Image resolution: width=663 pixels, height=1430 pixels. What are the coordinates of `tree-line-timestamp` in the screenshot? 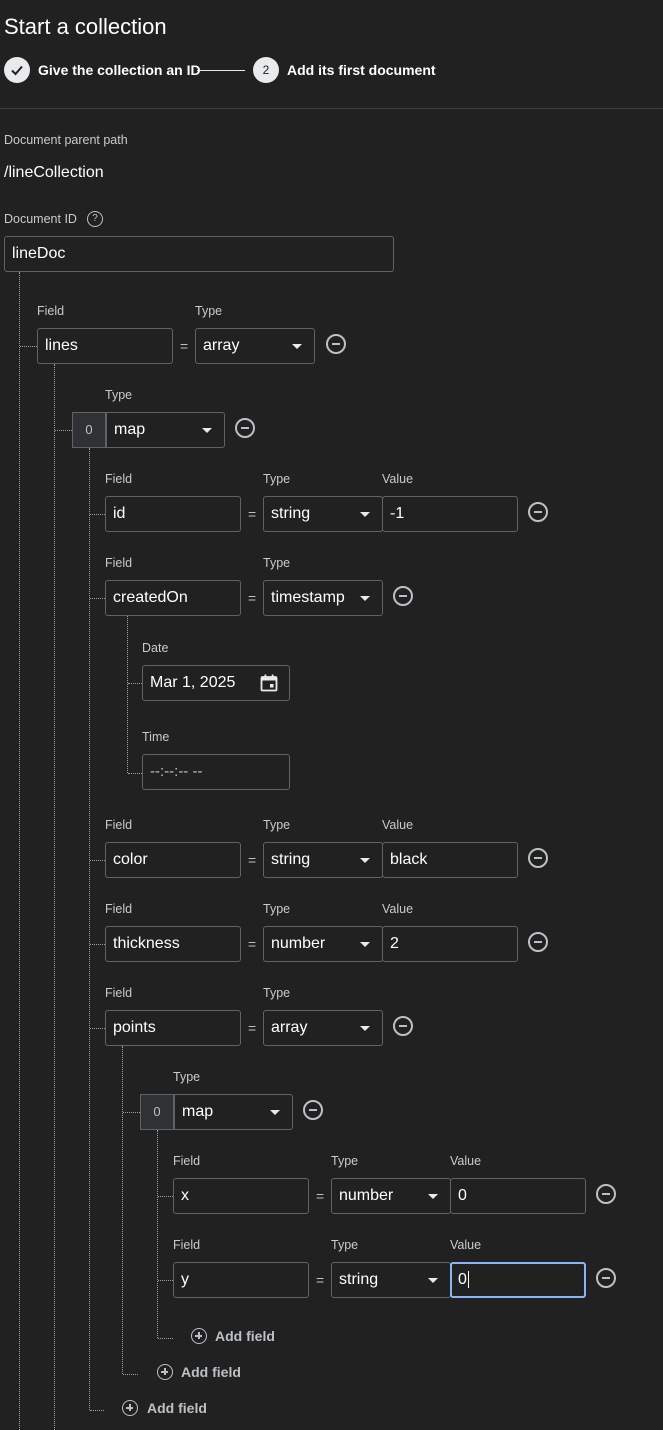 It's located at (127, 694).